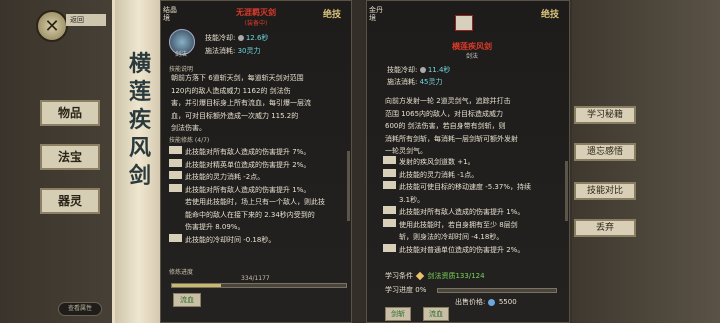 The image size is (720, 323). Describe the element at coordinates (431, 82) in the screenshot. I see `cost-value: 45灵力` at that location.